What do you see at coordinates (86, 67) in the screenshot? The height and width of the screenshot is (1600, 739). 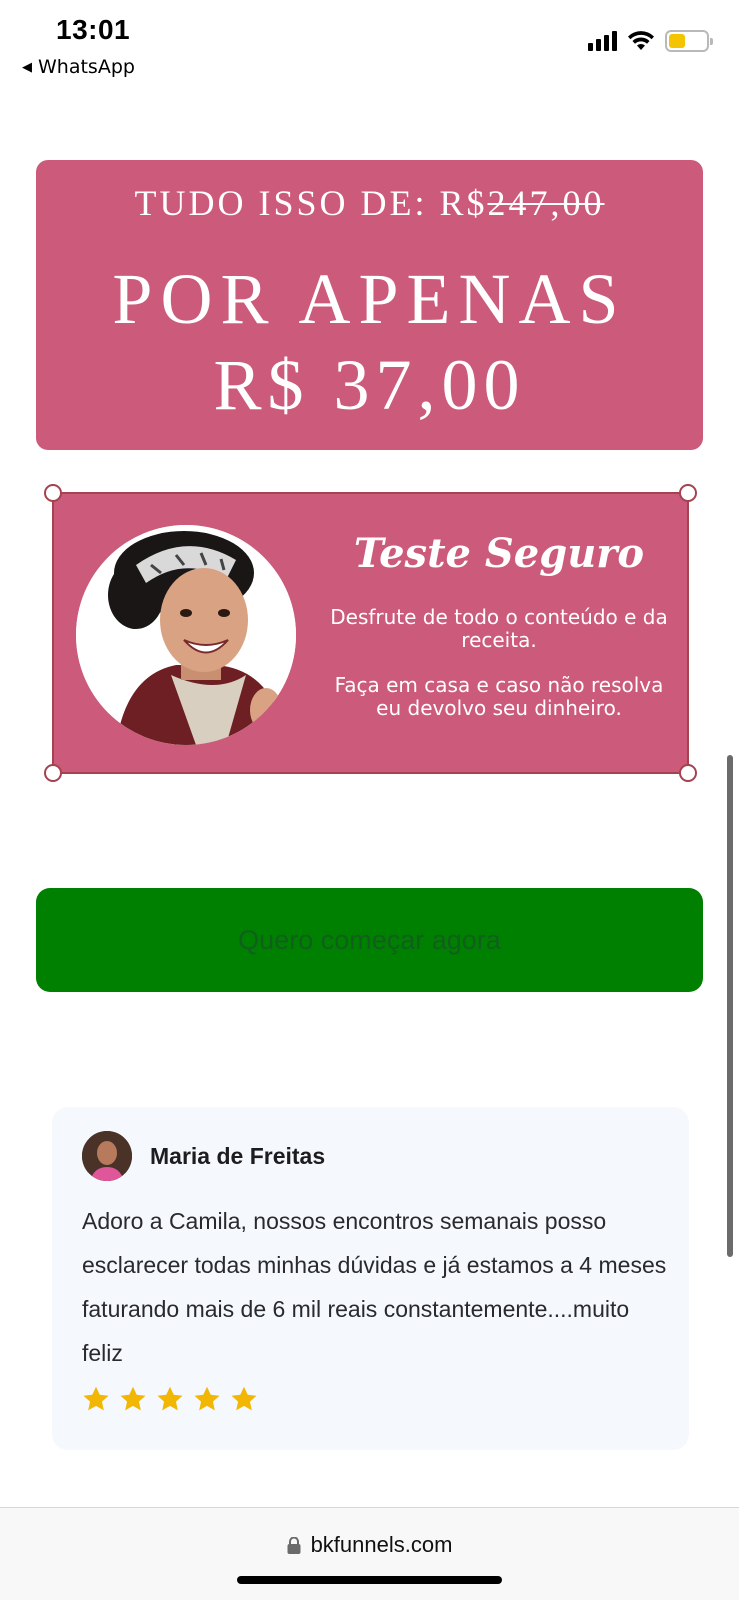 I see `back-app-label: WhatsApp` at bounding box center [86, 67].